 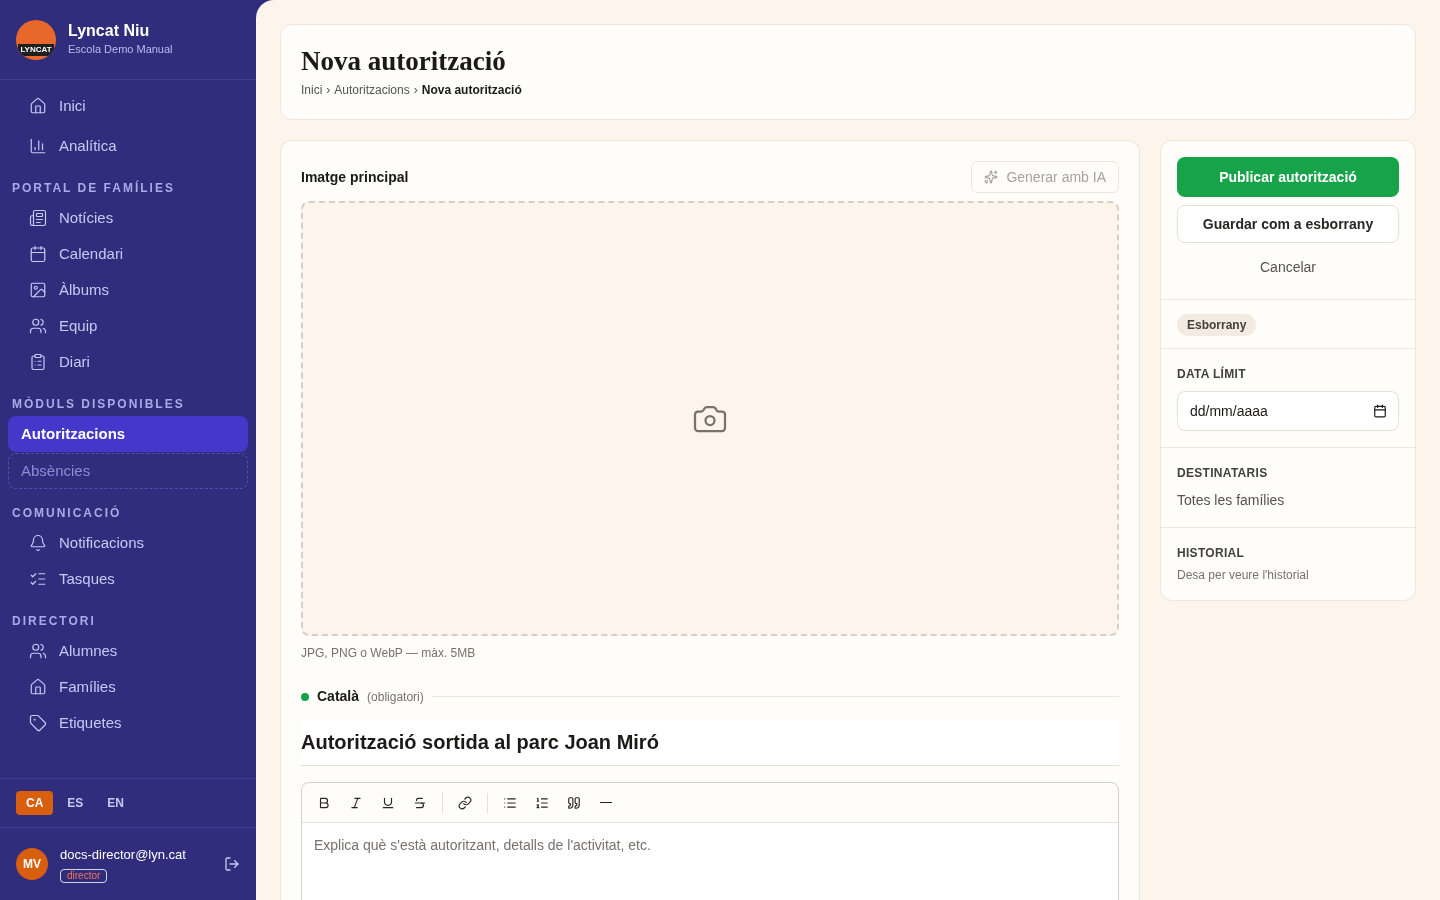 I want to click on checklist-icon, so click(x=38, y=579).